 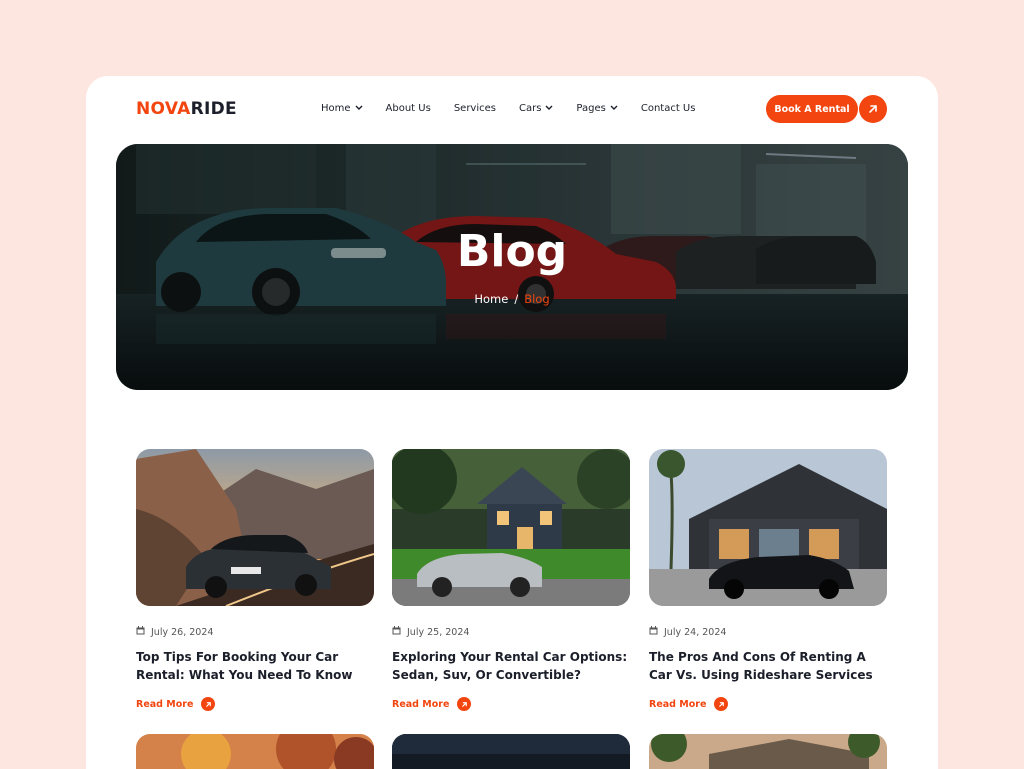 I want to click on nav-label: About Us, so click(x=408, y=108).